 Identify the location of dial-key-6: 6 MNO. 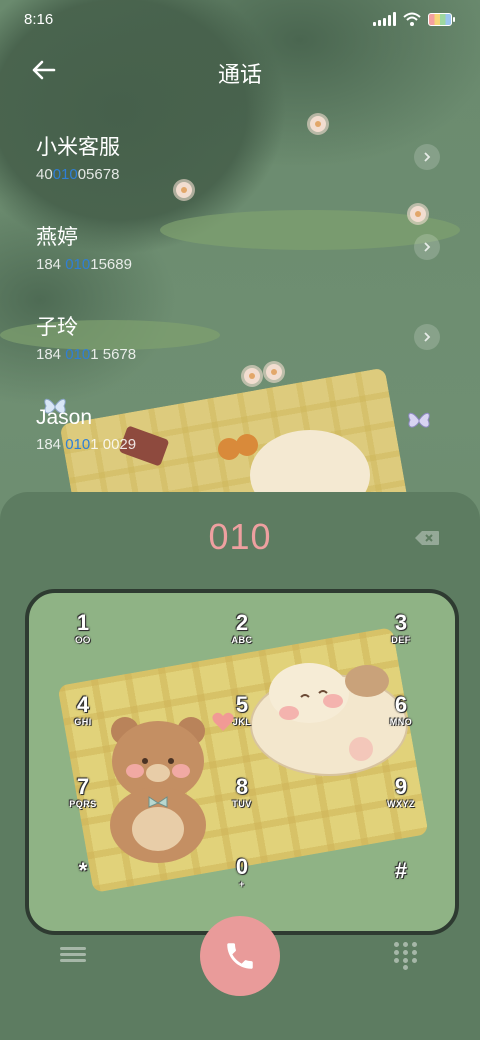
(401, 721).